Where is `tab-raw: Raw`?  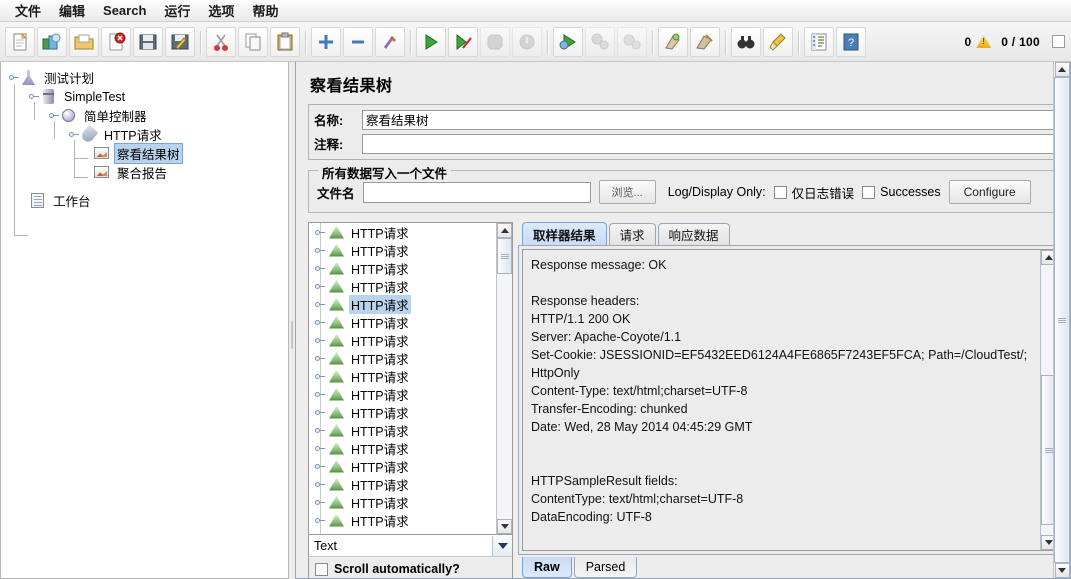 tab-raw: Raw is located at coordinates (547, 567).